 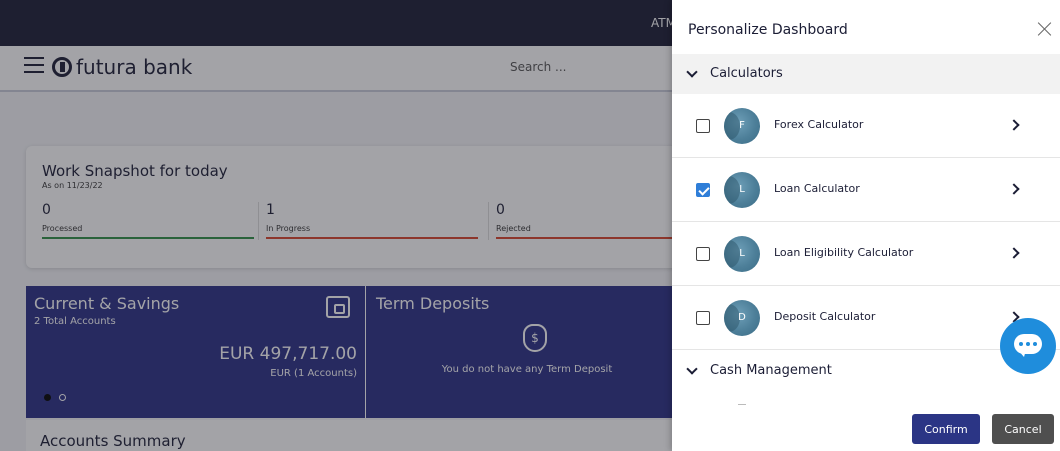 What do you see at coordinates (1045, 29) in the screenshot?
I see `close-icon` at bounding box center [1045, 29].